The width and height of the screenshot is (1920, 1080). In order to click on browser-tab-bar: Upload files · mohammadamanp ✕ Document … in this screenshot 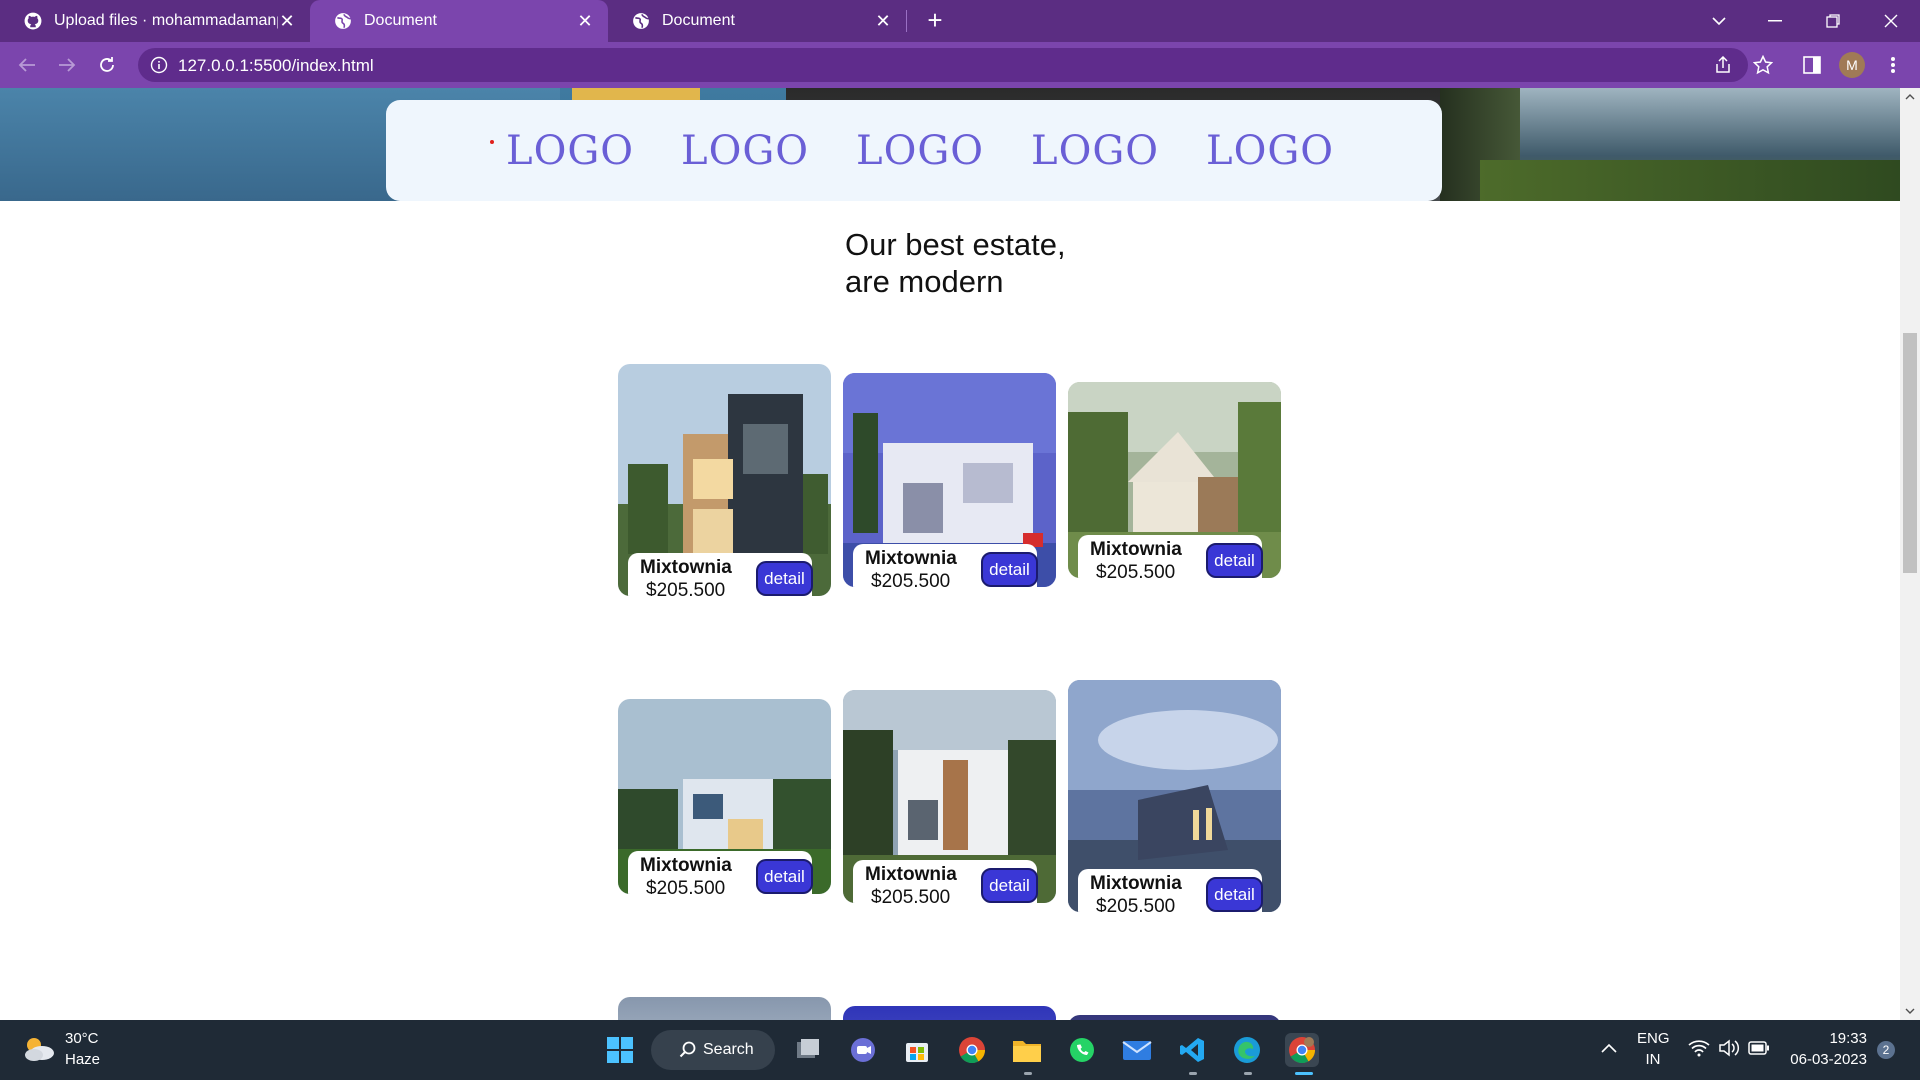, I will do `click(960, 21)`.